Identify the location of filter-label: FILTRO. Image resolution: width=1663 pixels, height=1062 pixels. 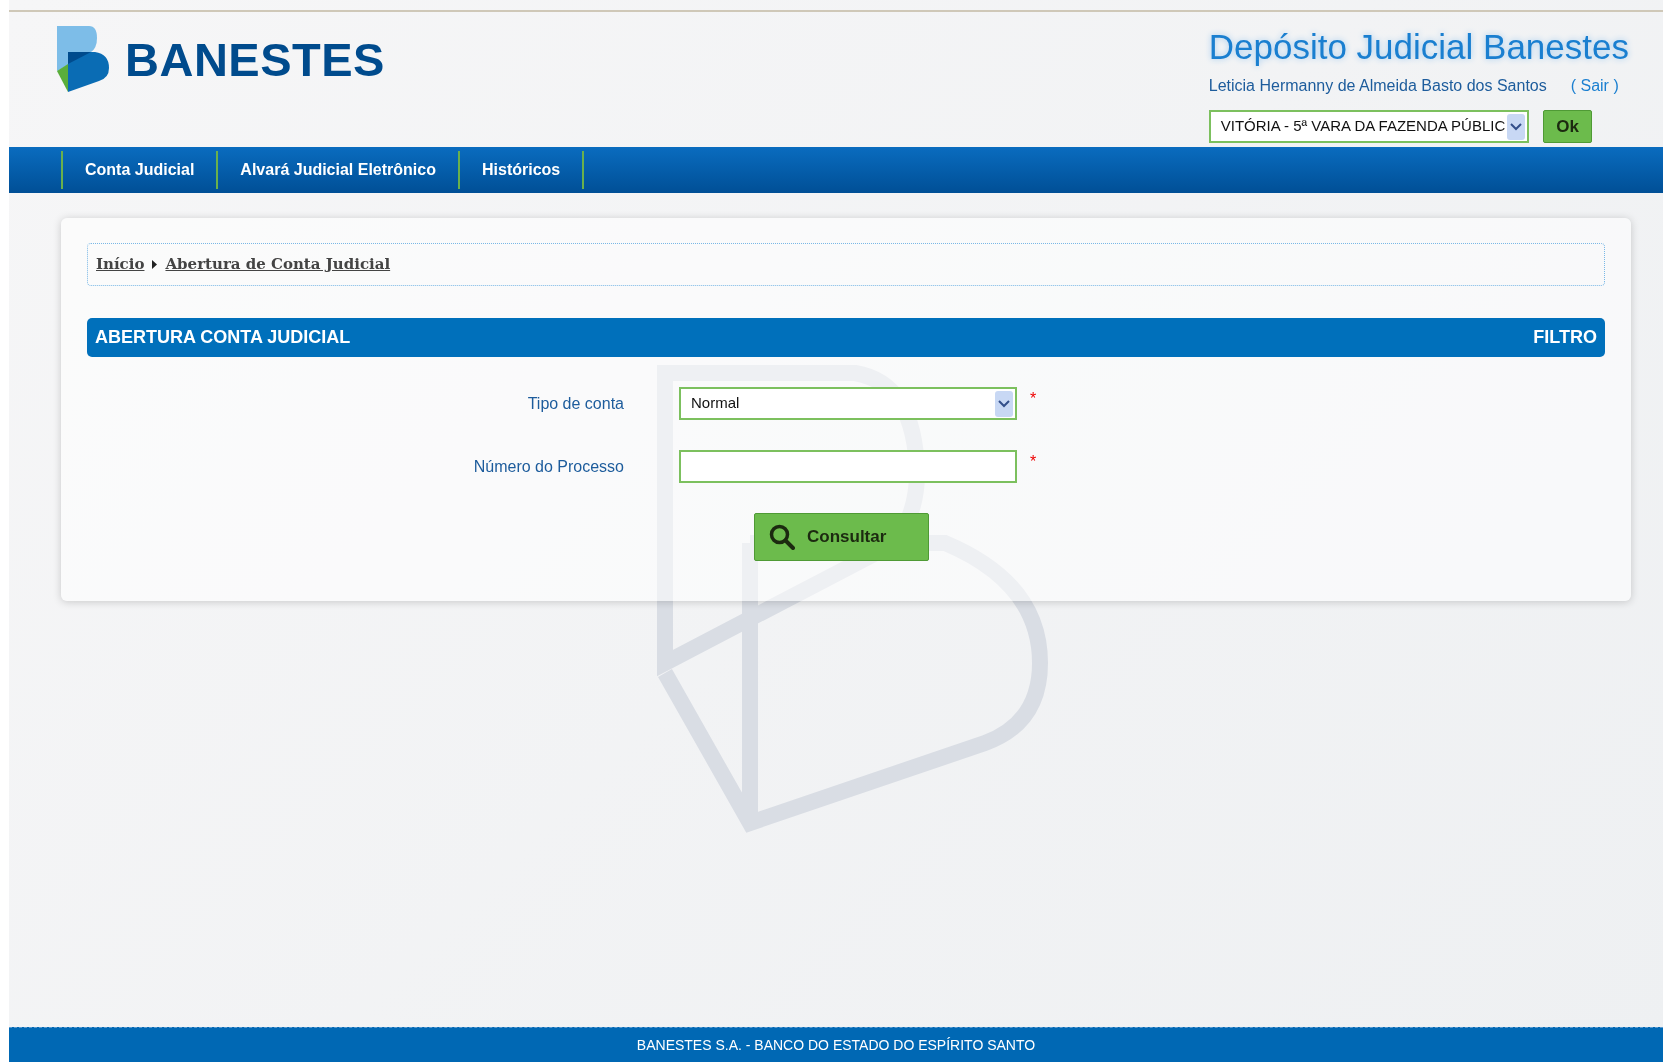
(1565, 337).